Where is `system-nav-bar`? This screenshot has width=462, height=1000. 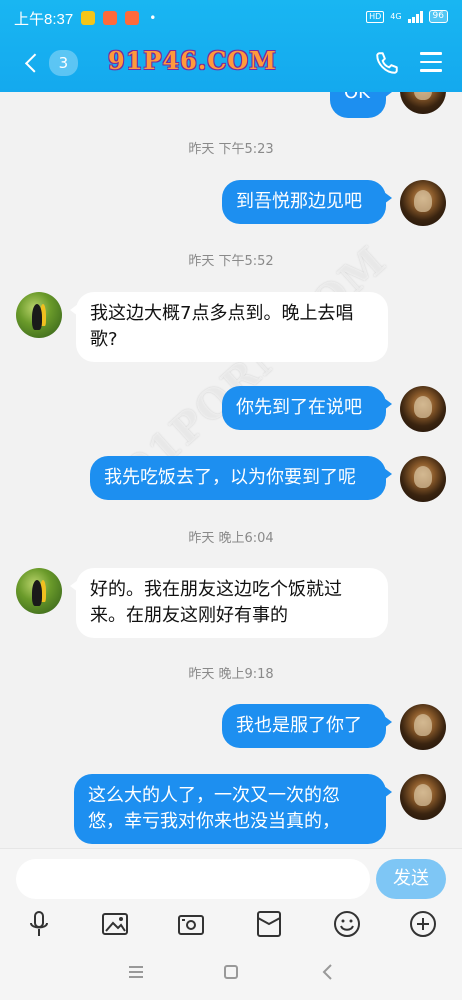 system-nav-bar is located at coordinates (231, 972).